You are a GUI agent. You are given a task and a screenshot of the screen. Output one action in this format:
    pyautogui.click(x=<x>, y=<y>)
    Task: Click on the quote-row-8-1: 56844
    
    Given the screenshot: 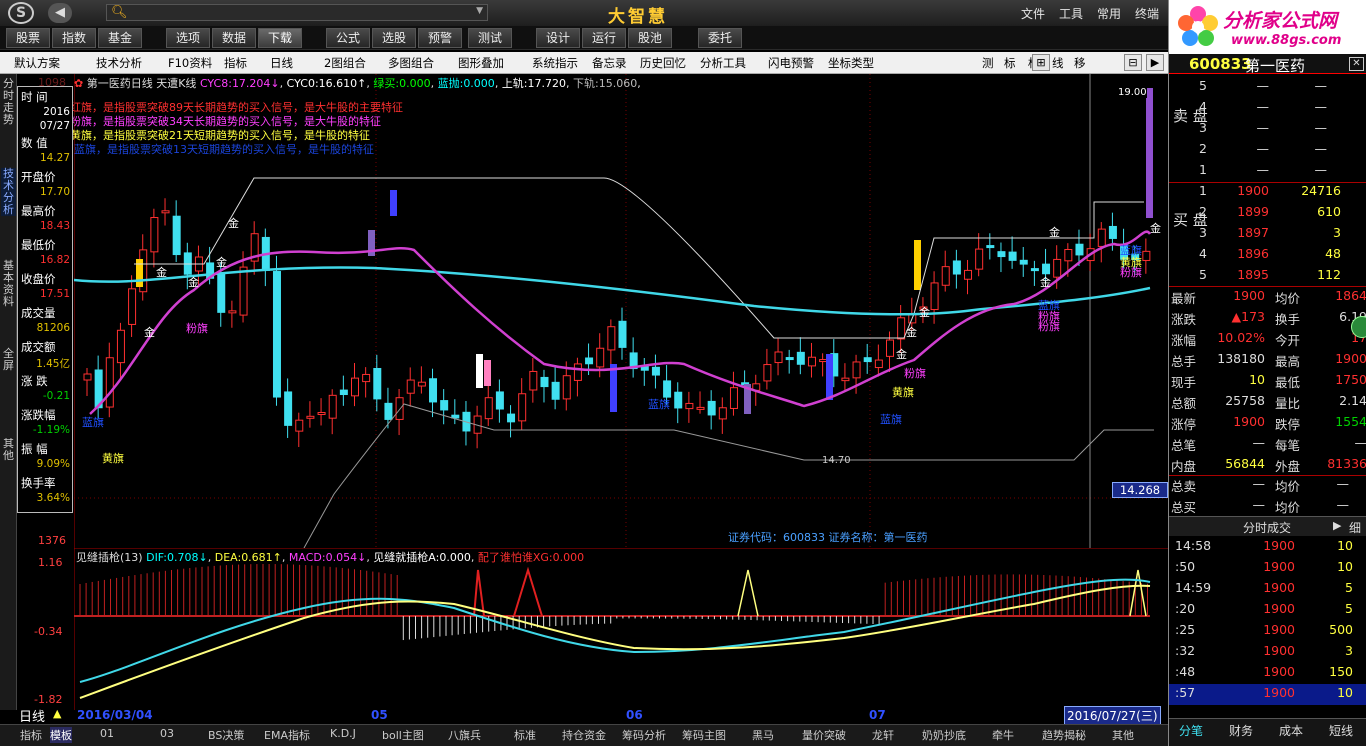 What is the action you would take?
    pyautogui.click(x=1245, y=463)
    